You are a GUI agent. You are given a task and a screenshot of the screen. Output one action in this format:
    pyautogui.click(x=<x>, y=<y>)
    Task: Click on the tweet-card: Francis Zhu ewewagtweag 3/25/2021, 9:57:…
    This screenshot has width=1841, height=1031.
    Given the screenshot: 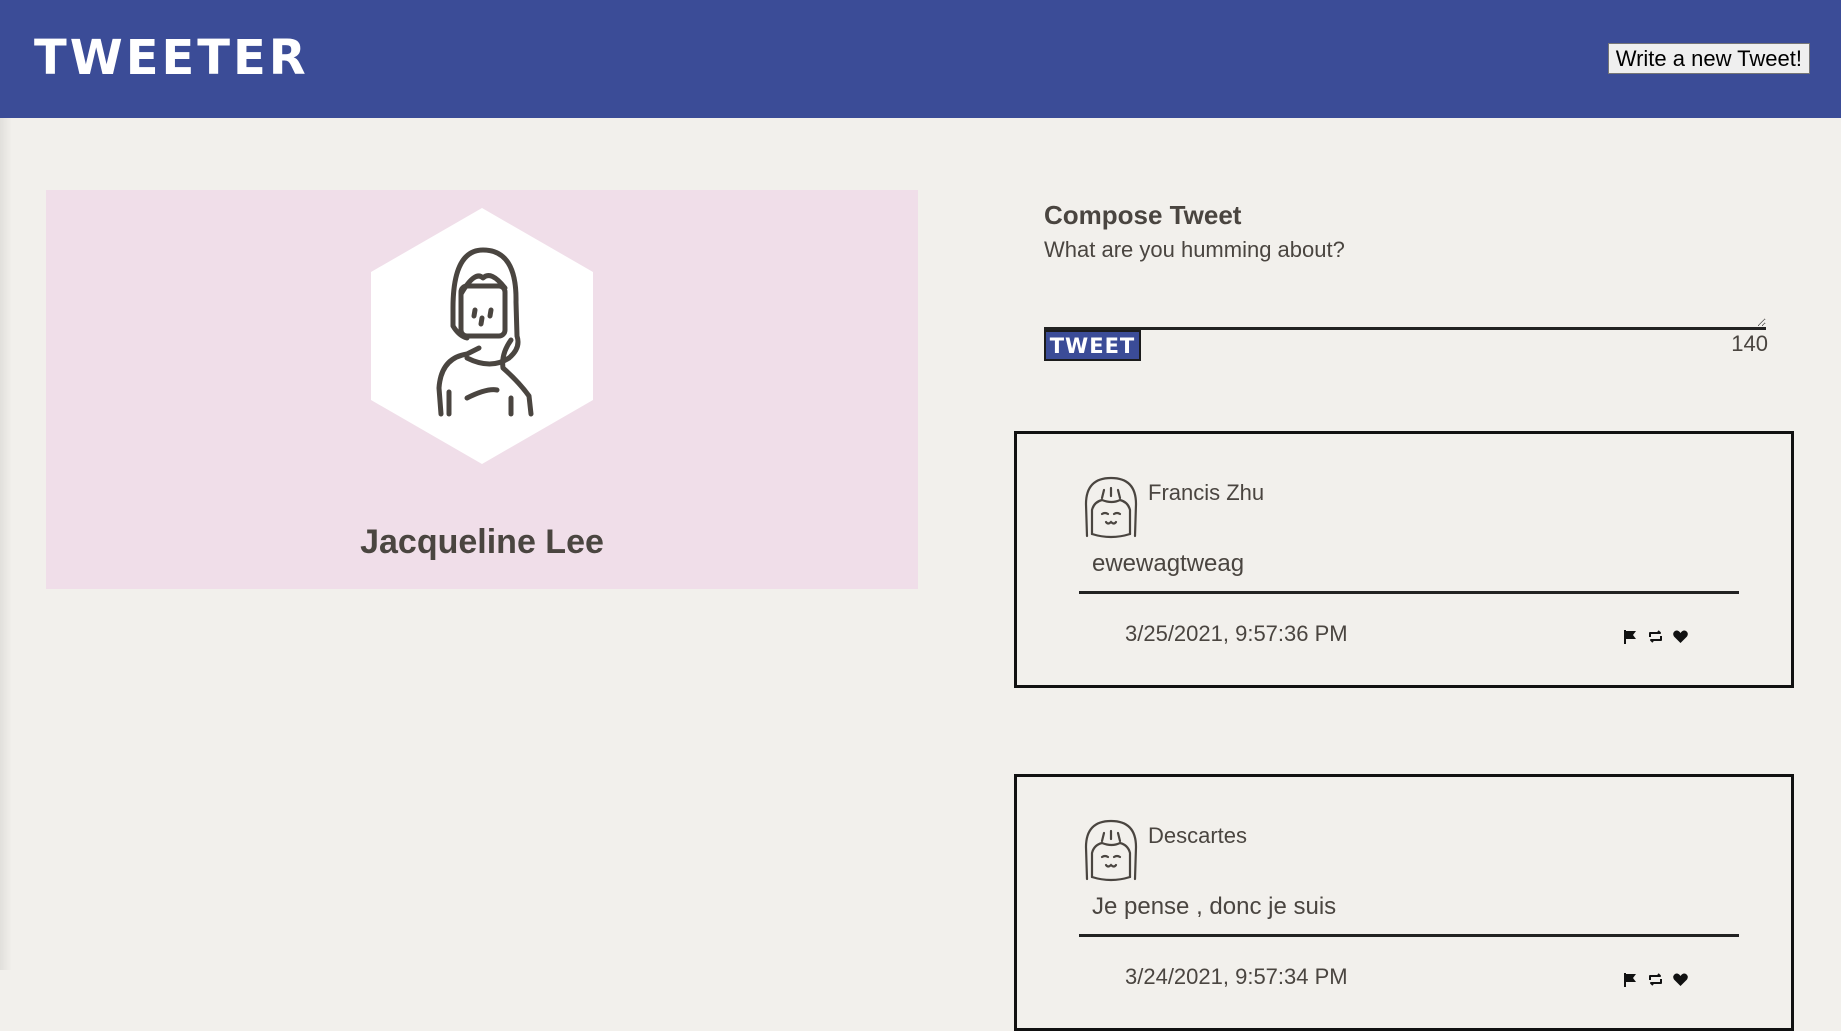 What is the action you would take?
    pyautogui.click(x=1404, y=559)
    